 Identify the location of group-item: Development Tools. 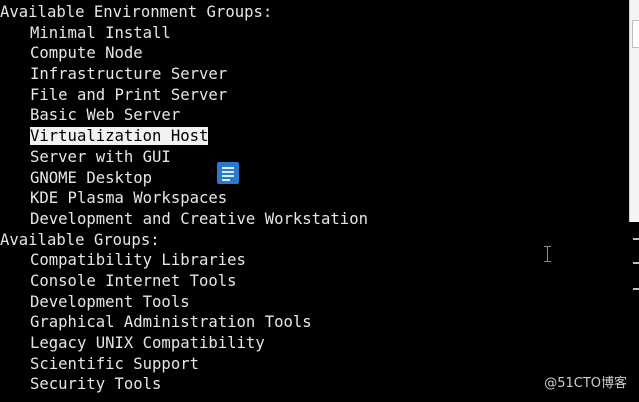
(110, 301).